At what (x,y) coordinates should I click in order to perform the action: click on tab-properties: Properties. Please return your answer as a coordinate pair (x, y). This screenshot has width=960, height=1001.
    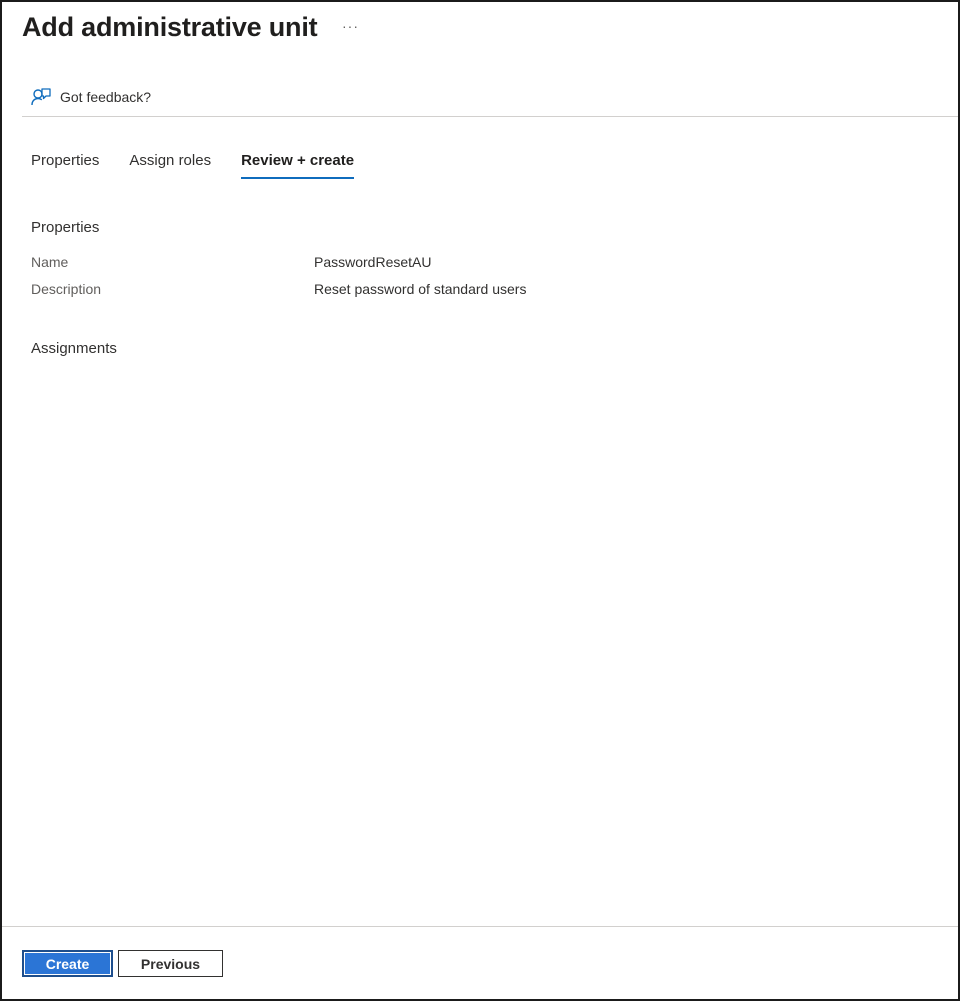
    Looking at the image, I should click on (65, 165).